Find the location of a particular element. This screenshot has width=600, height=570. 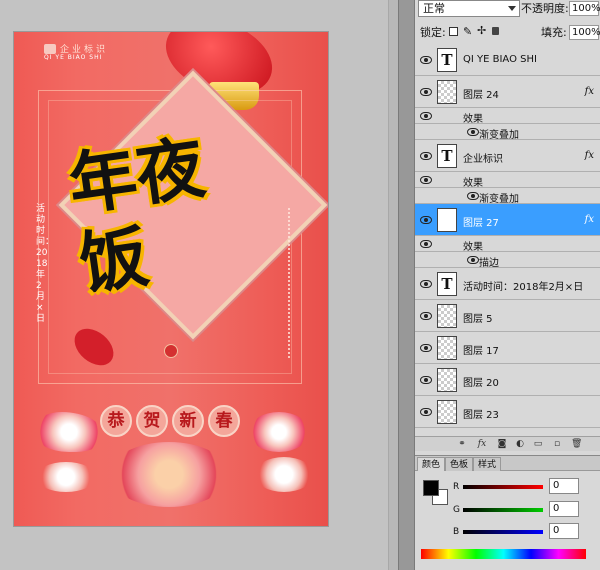

greeting-char: 春 is located at coordinates (224, 421).